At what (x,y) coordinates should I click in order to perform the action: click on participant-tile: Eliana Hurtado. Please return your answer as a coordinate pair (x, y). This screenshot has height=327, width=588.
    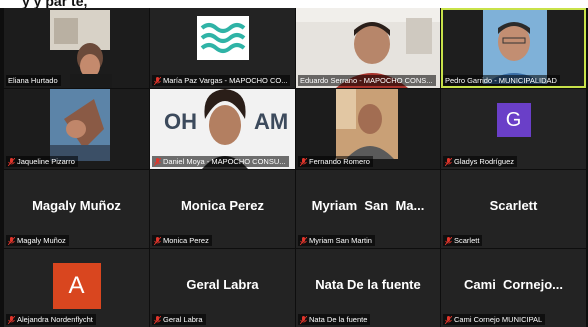
    Looking at the image, I should click on (76, 48).